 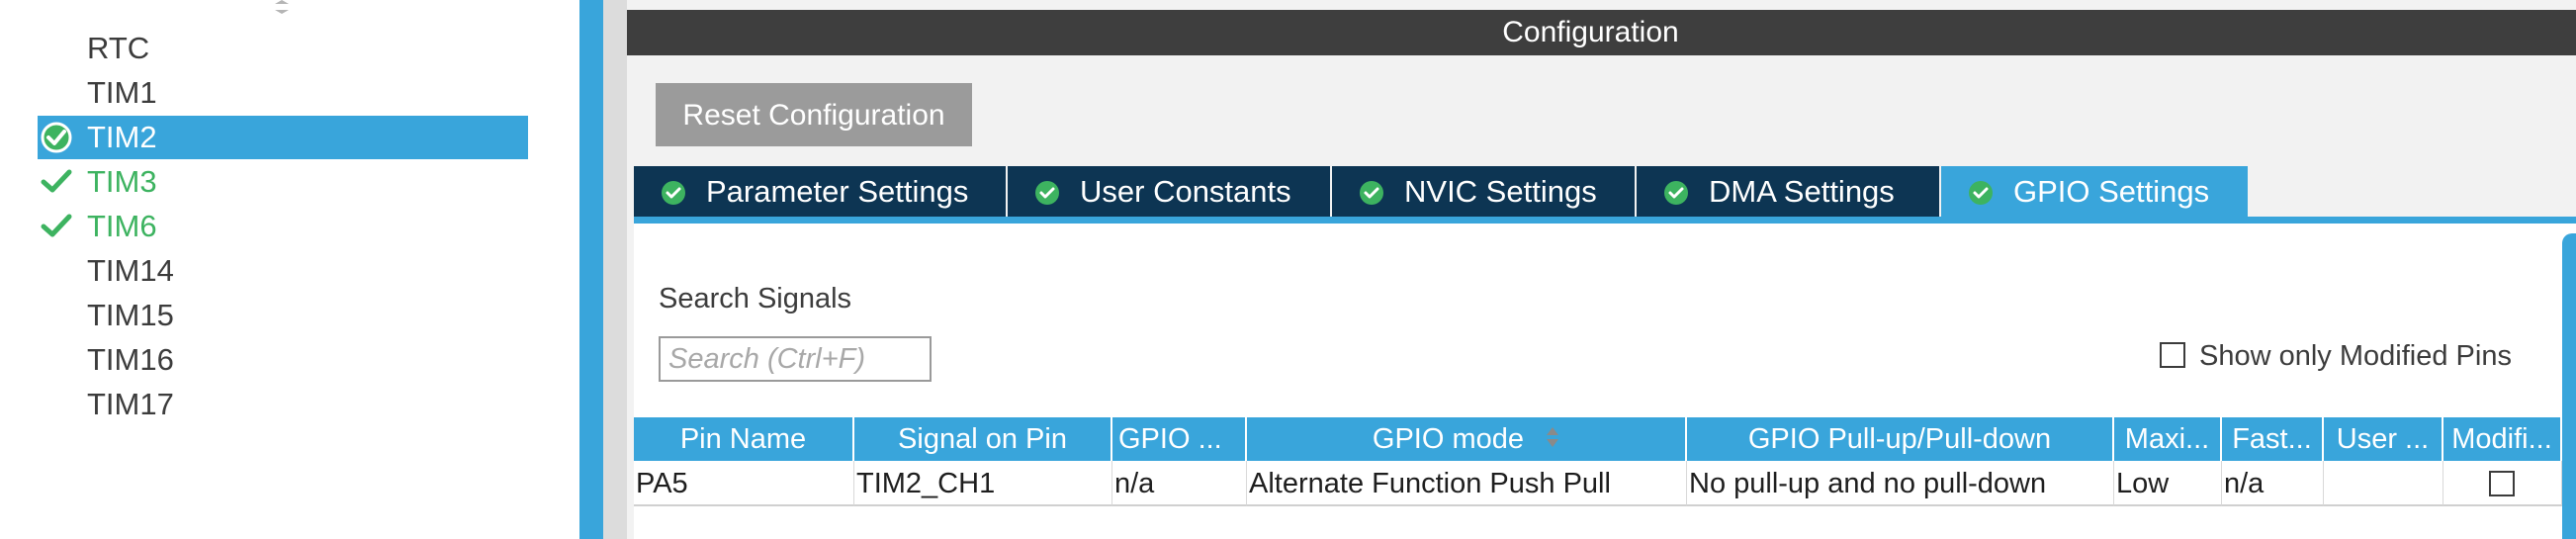 What do you see at coordinates (1552, 437) in the screenshot?
I see `sort-icon` at bounding box center [1552, 437].